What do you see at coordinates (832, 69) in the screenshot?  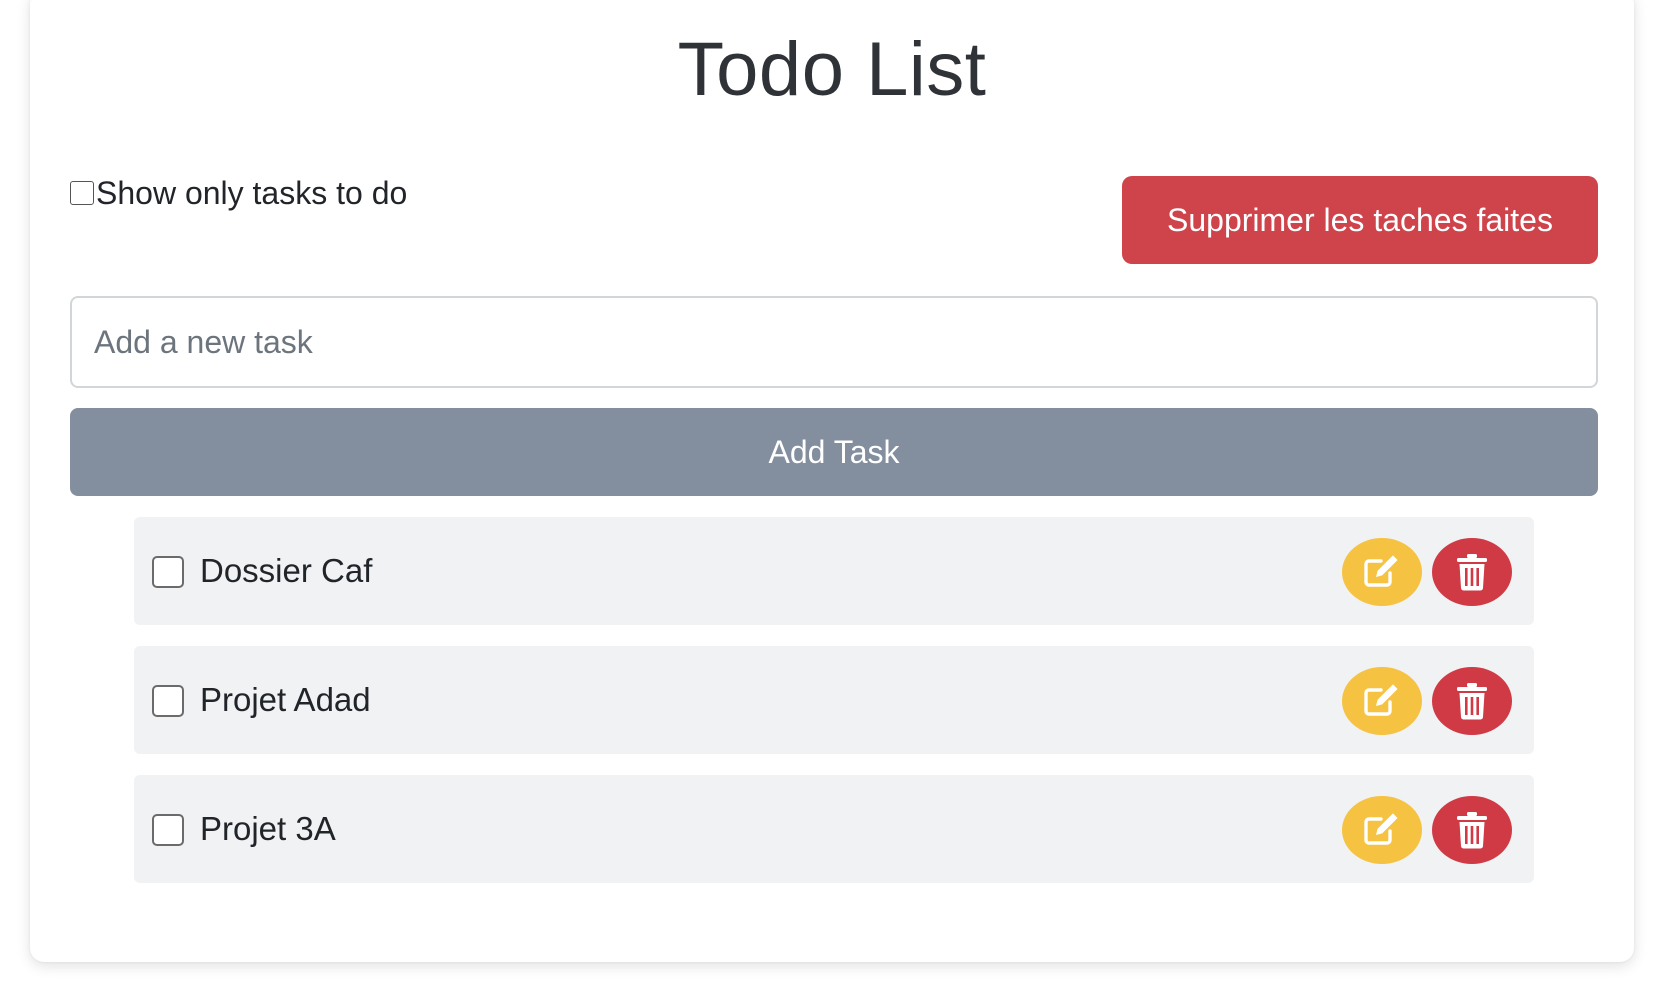 I see `page-title: Todo List` at bounding box center [832, 69].